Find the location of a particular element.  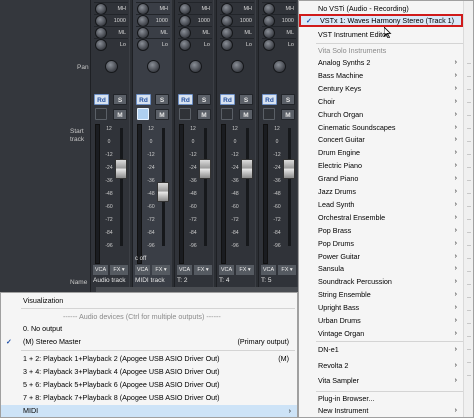

menu-item-instrument: Lead Synth › is located at coordinates (381, 205).